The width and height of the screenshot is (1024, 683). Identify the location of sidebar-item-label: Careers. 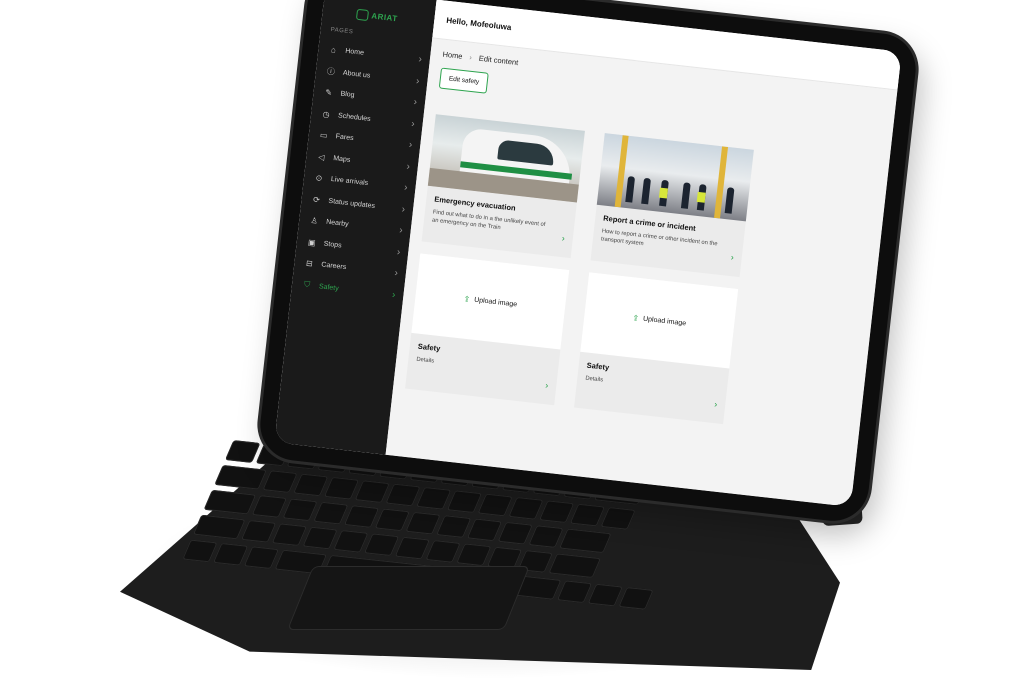
(333, 266).